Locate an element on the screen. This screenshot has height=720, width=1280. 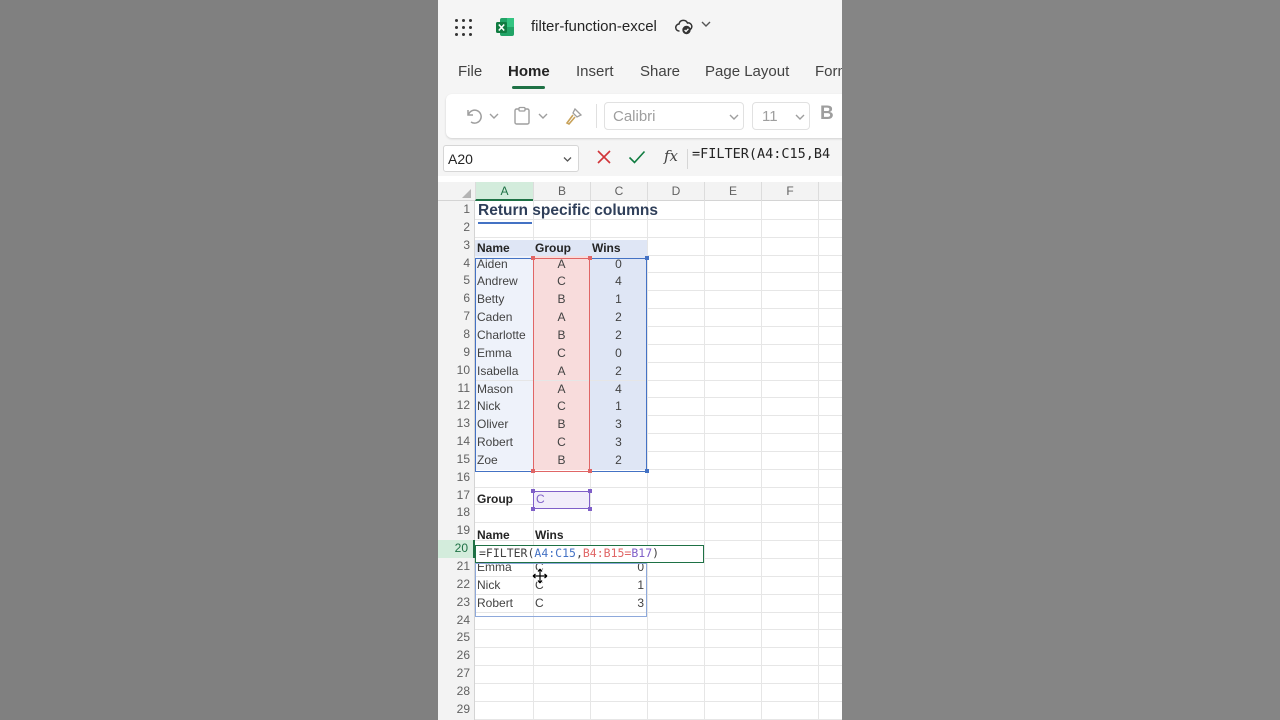
autosave-cloud-icon is located at coordinates (684, 27).